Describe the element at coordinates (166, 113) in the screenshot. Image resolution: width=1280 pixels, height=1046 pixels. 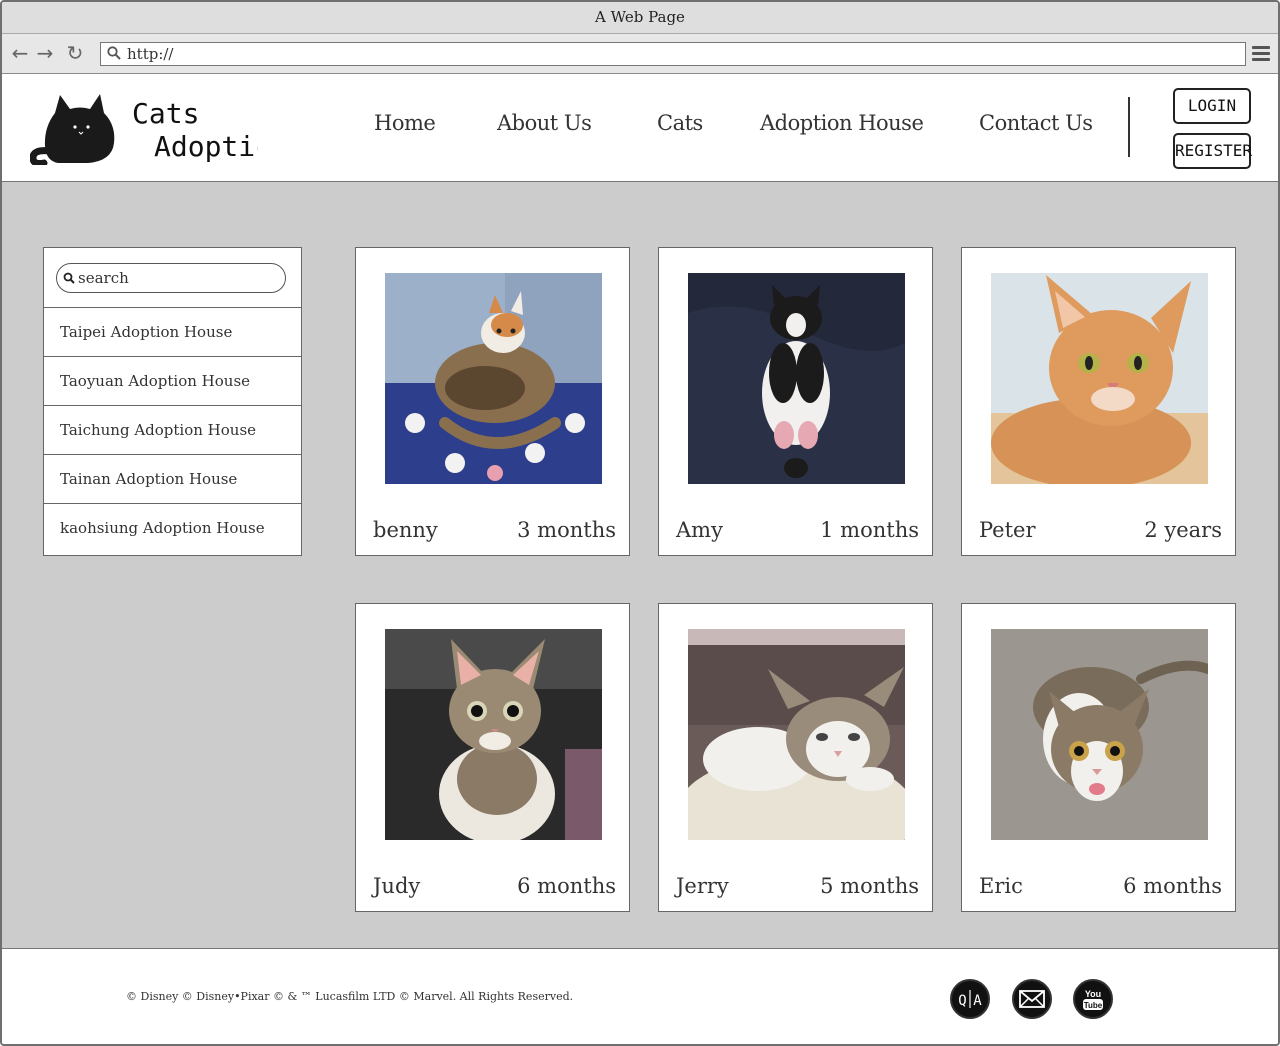
I see `logo-line-1: Cats` at that location.